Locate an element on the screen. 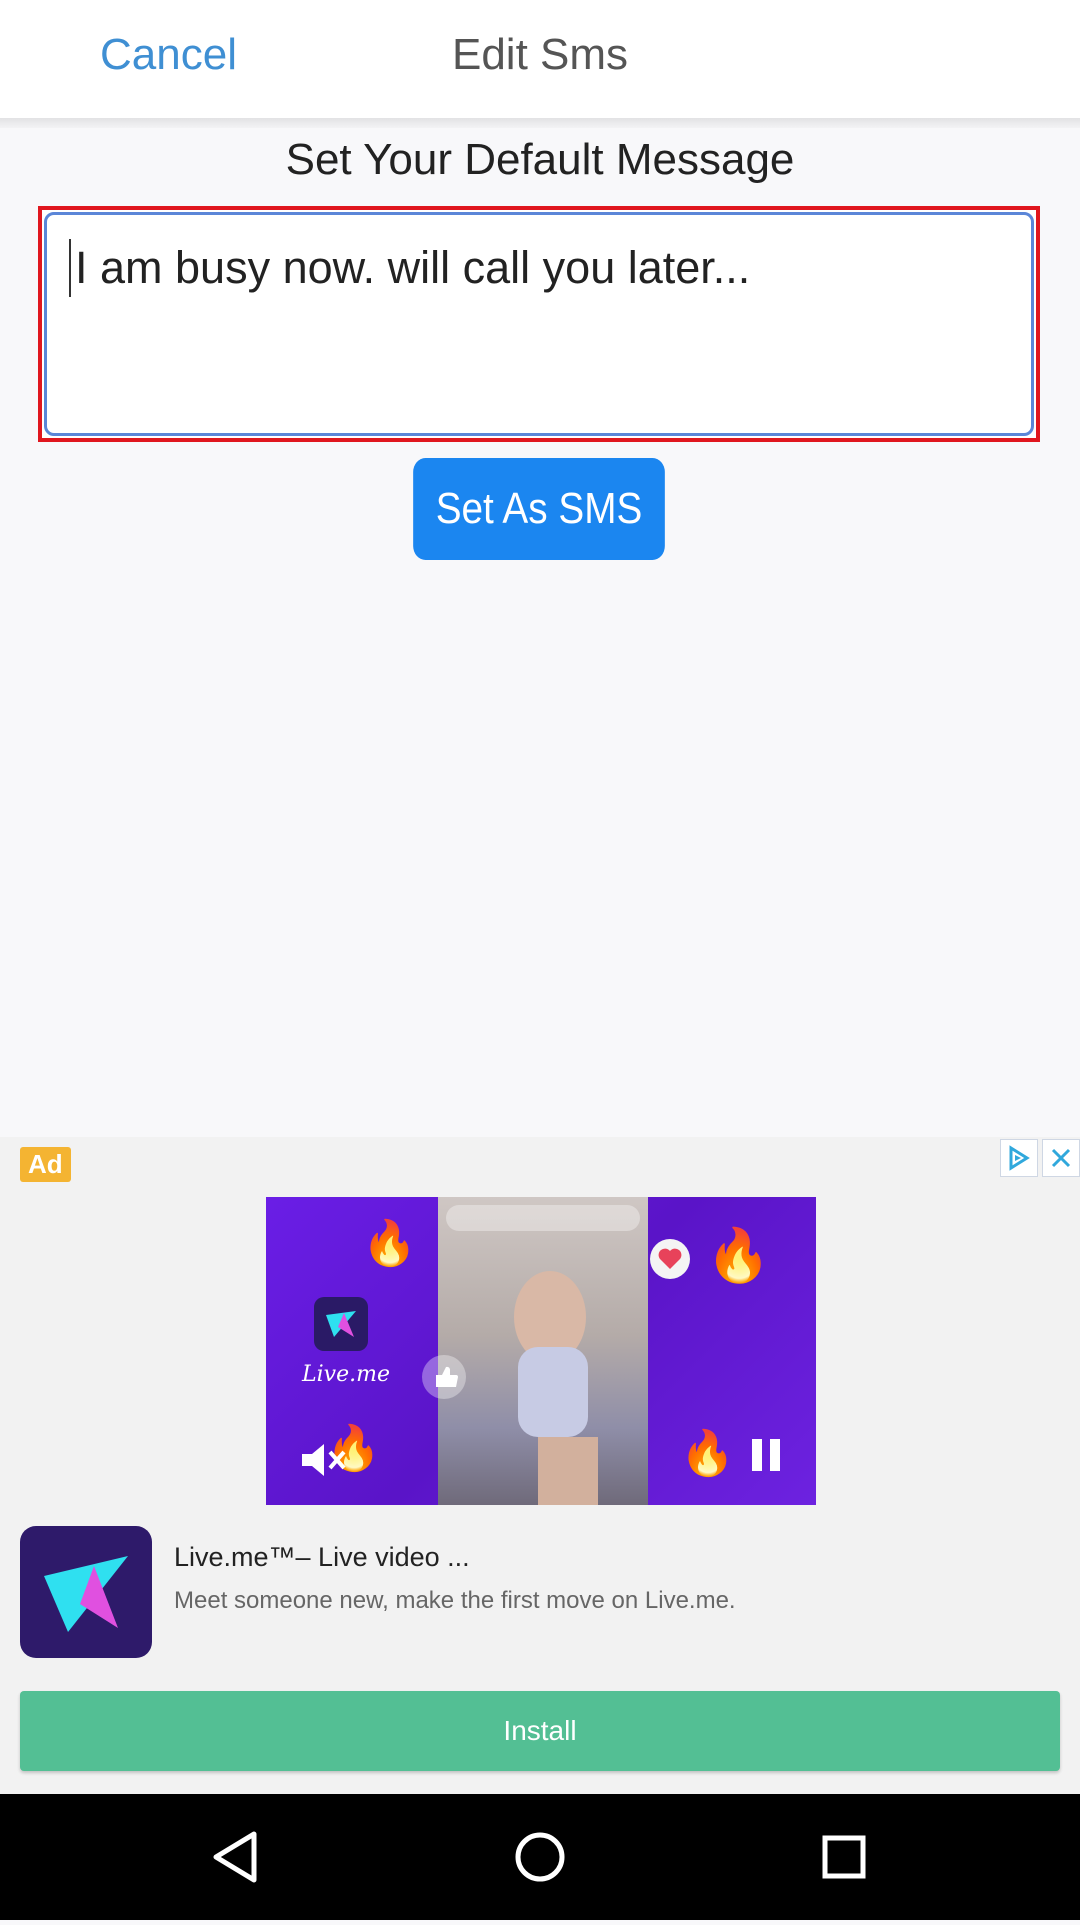  app-icon is located at coordinates (86, 1592).